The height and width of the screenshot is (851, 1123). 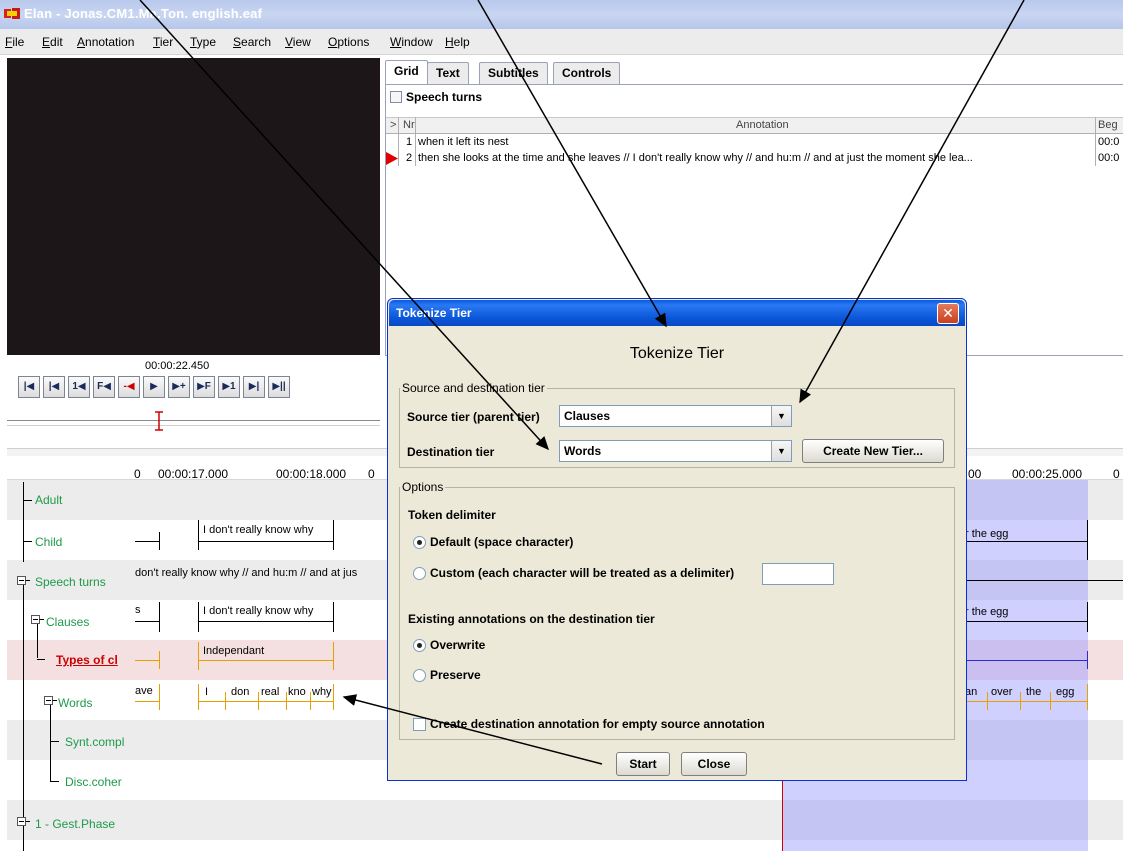 What do you see at coordinates (434, 313) in the screenshot?
I see `dialog-title: Tokenize Tier` at bounding box center [434, 313].